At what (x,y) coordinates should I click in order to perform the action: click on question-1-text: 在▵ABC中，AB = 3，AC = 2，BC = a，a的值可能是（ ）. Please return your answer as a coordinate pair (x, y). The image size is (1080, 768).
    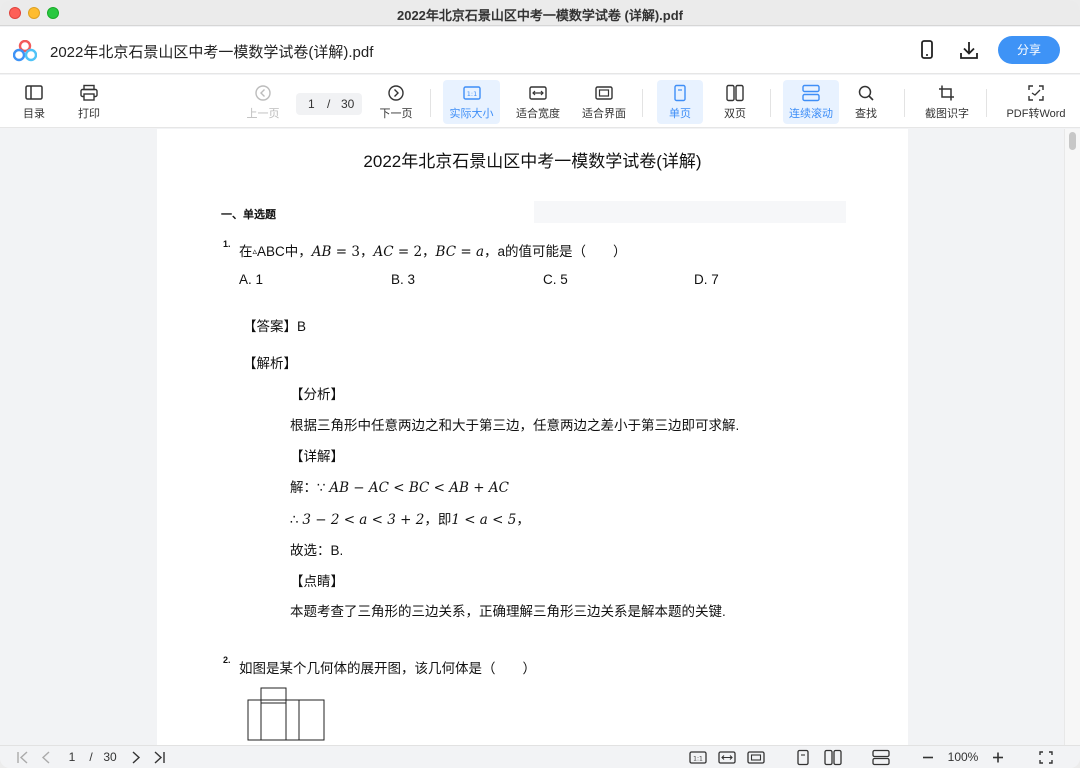
    Looking at the image, I should click on (433, 252).